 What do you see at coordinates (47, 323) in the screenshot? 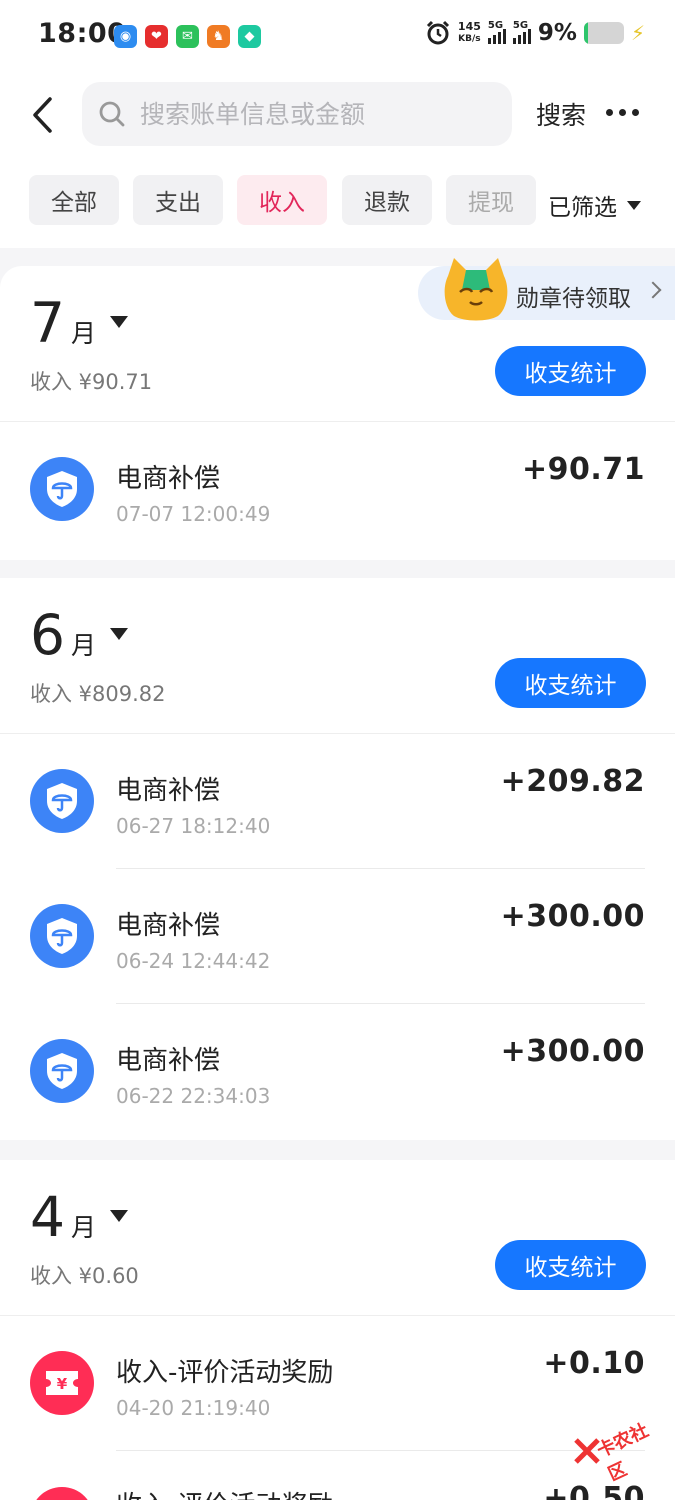
I see `month-number: 7` at bounding box center [47, 323].